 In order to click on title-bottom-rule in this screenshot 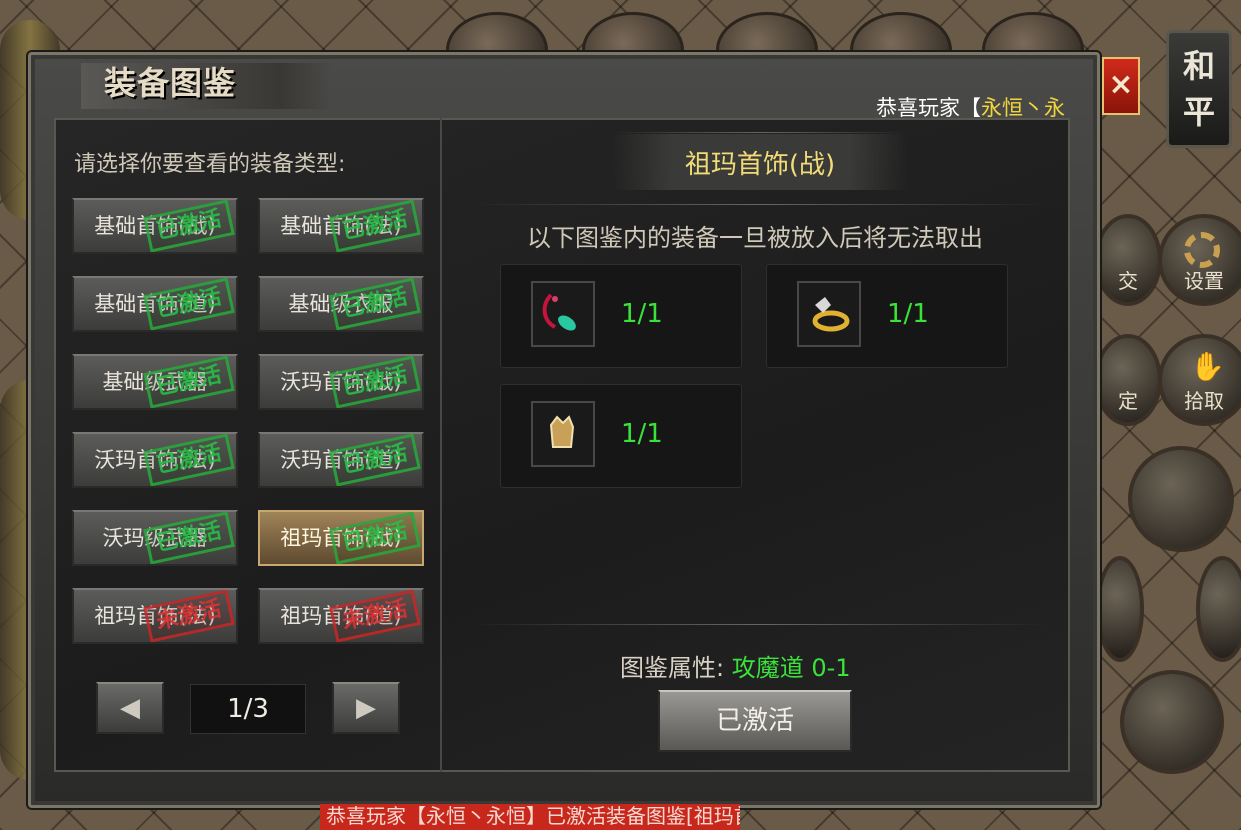, I will do `click(760, 204)`.